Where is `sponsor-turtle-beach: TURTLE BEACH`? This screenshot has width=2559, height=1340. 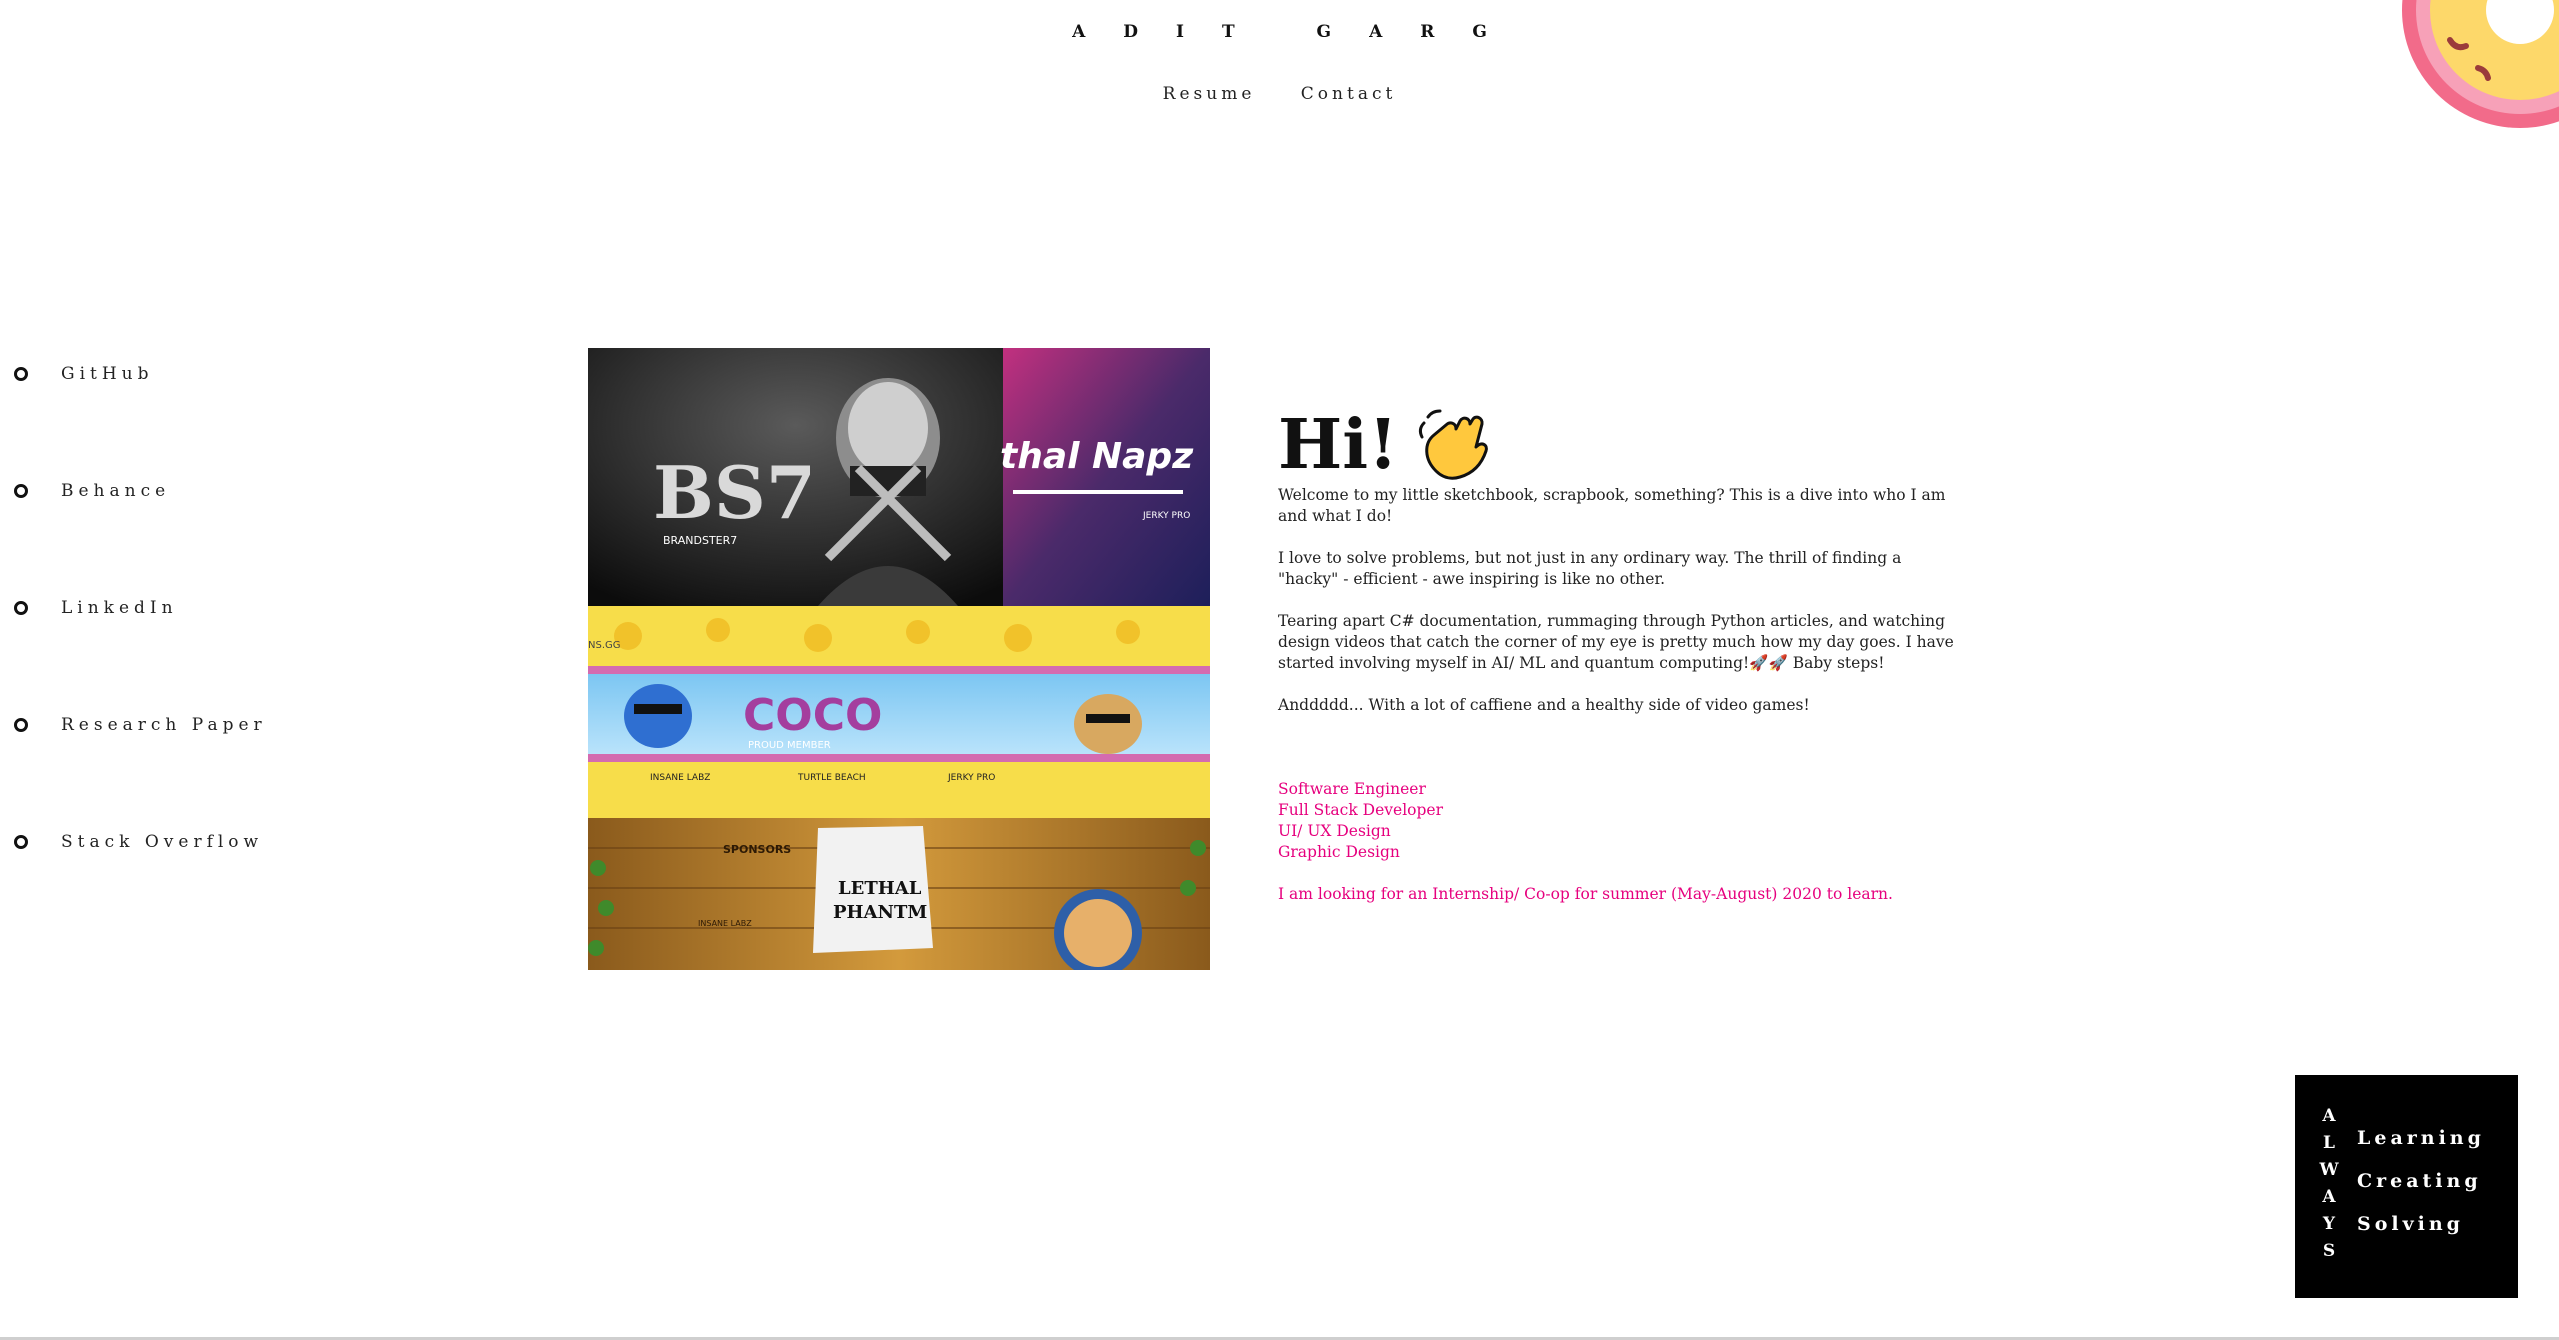
sponsor-turtle-beach: TURTLE BEACH is located at coordinates (831, 778).